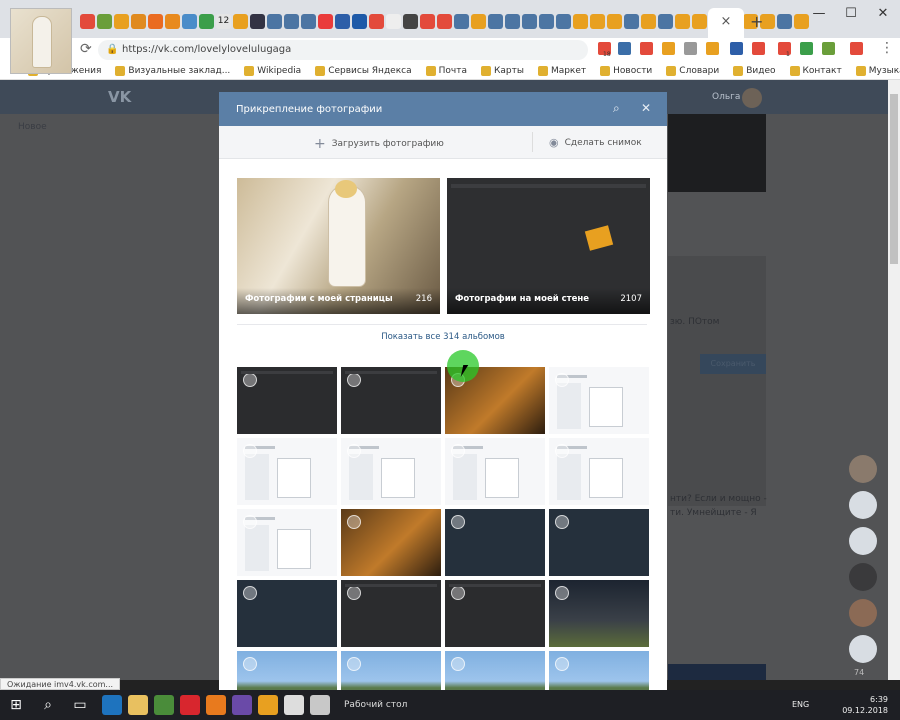  What do you see at coordinates (756, 21) in the screenshot?
I see `new-tab-button: +` at bounding box center [756, 21].